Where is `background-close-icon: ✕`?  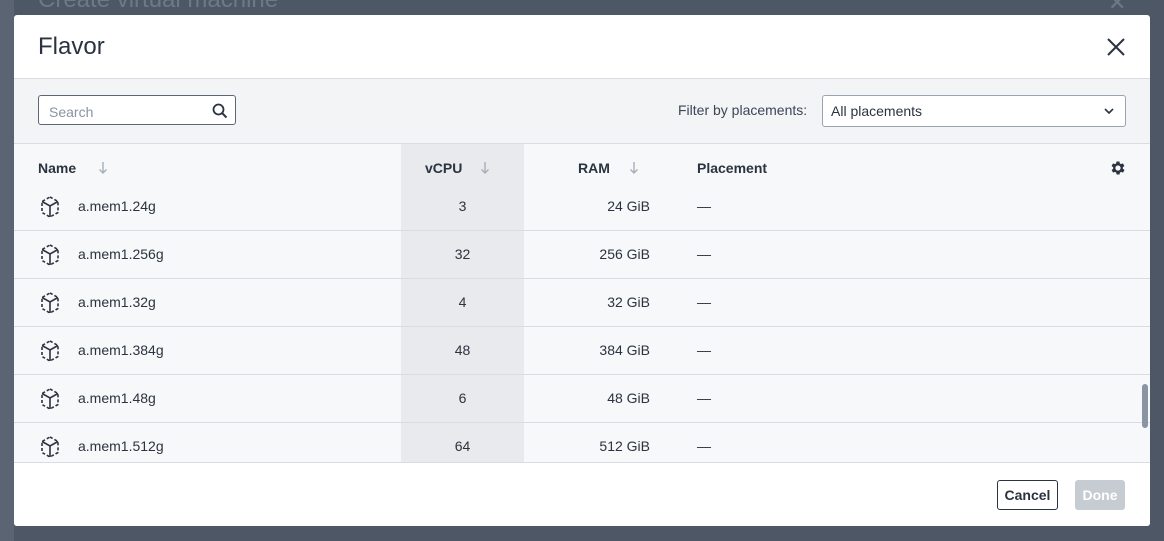
background-close-icon: ✕ is located at coordinates (1117, 7).